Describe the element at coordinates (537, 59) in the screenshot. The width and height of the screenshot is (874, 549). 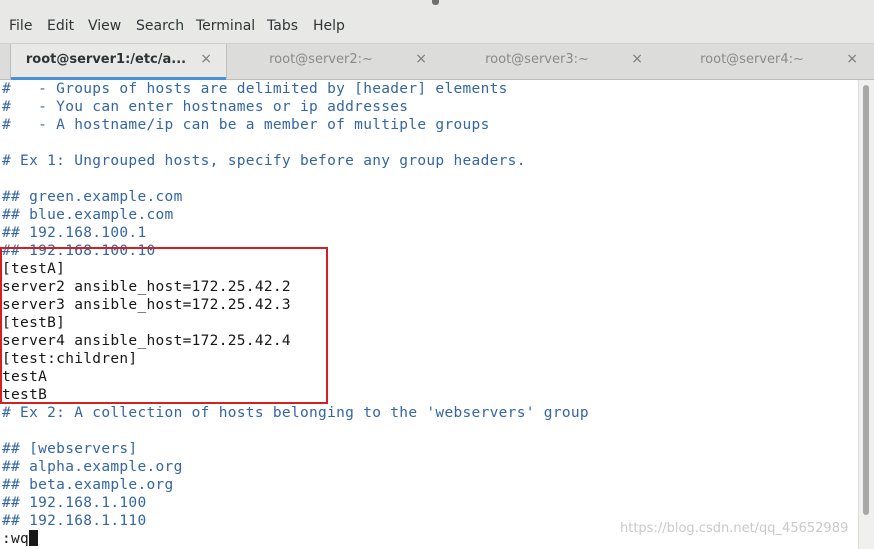
I see `tab-label: root@server3:~` at that location.